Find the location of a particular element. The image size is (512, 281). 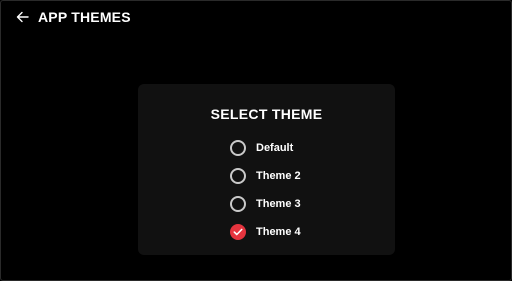

check-icon is located at coordinates (238, 232).